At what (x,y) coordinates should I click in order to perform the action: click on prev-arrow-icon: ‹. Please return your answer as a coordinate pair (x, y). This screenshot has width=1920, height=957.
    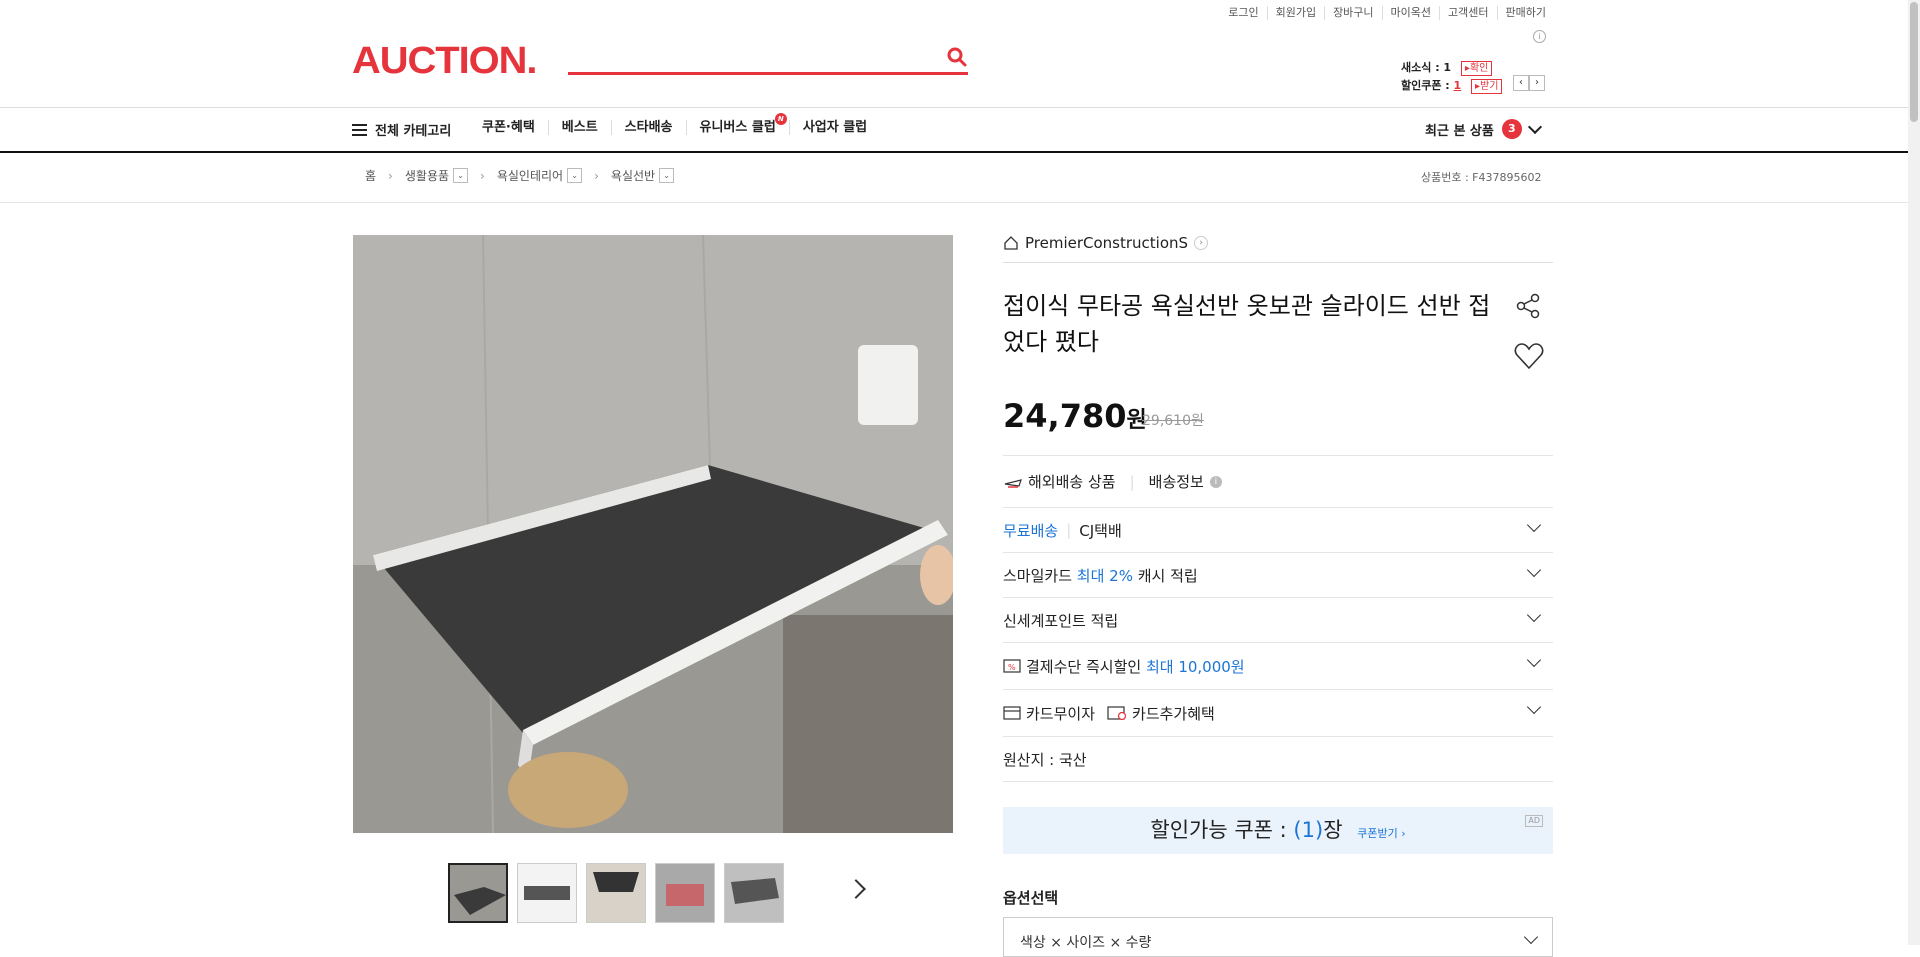
    Looking at the image, I should click on (1521, 83).